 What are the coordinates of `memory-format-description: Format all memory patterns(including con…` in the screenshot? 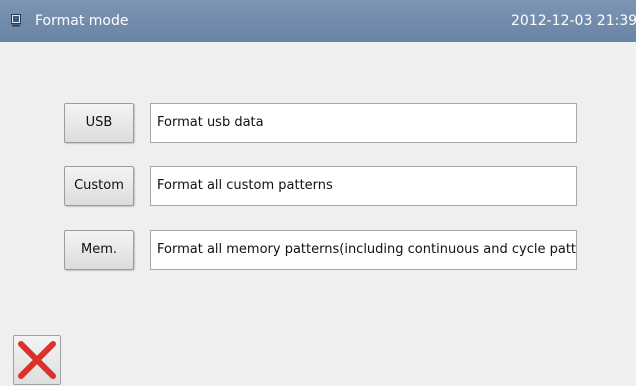 It's located at (363, 250).